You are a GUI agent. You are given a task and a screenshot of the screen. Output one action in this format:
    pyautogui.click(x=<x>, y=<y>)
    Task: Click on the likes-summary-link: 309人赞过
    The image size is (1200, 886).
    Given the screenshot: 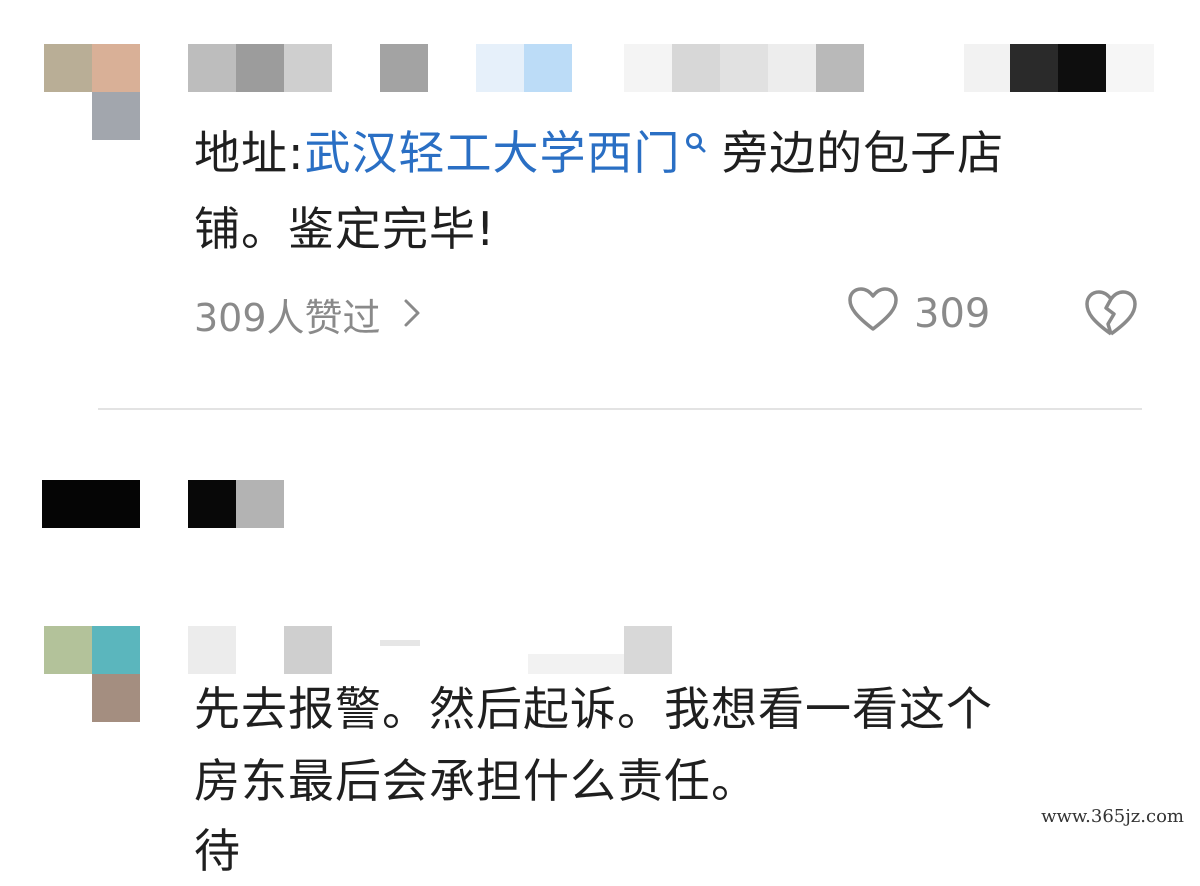 What is the action you would take?
    pyautogui.click(x=307, y=314)
    